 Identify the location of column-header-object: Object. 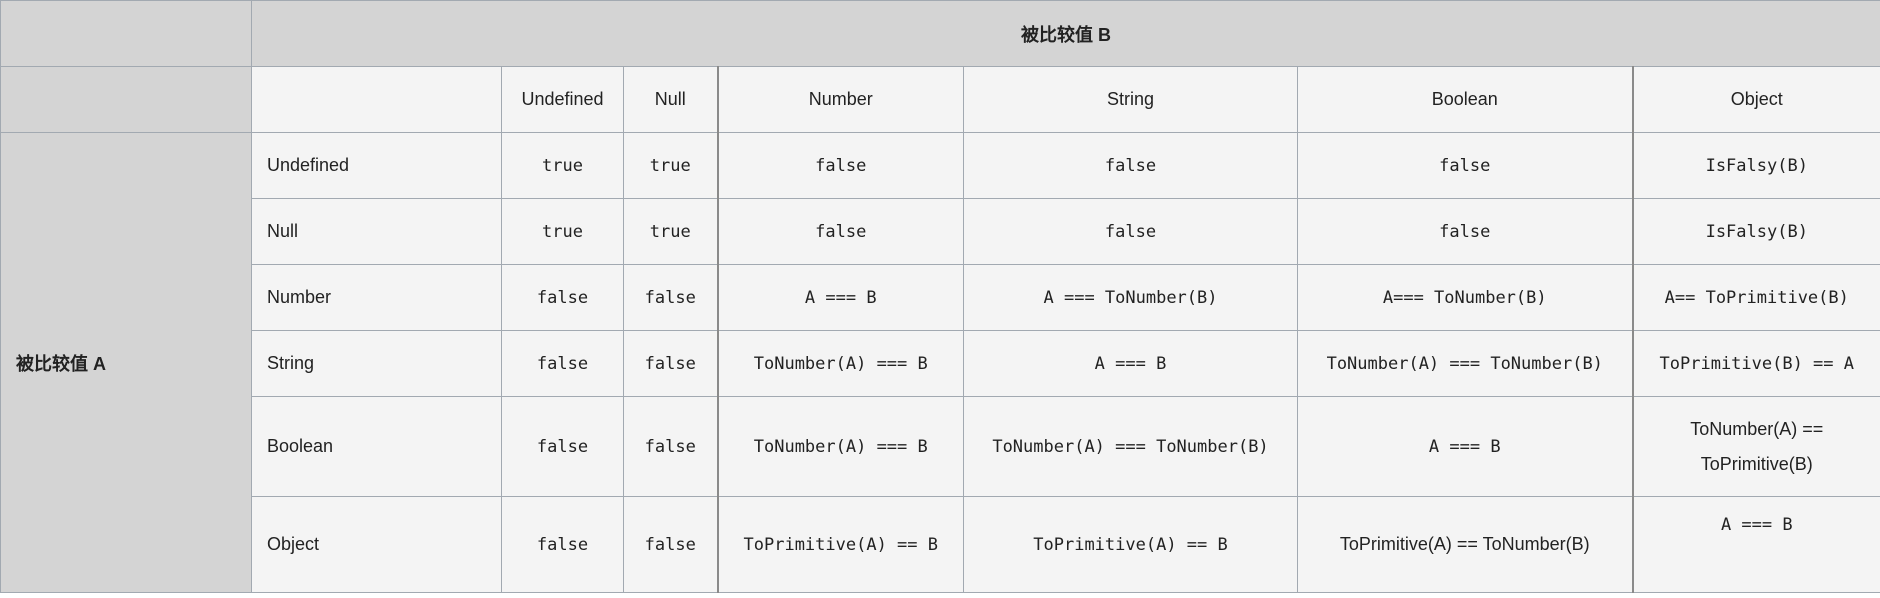
(1755, 99).